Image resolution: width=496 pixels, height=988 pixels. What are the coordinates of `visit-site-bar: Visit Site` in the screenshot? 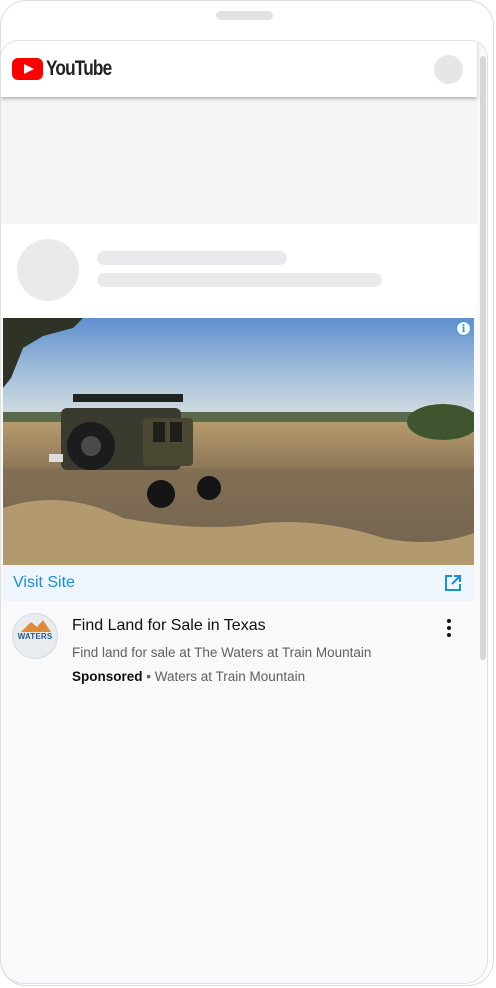 It's located at (238, 583).